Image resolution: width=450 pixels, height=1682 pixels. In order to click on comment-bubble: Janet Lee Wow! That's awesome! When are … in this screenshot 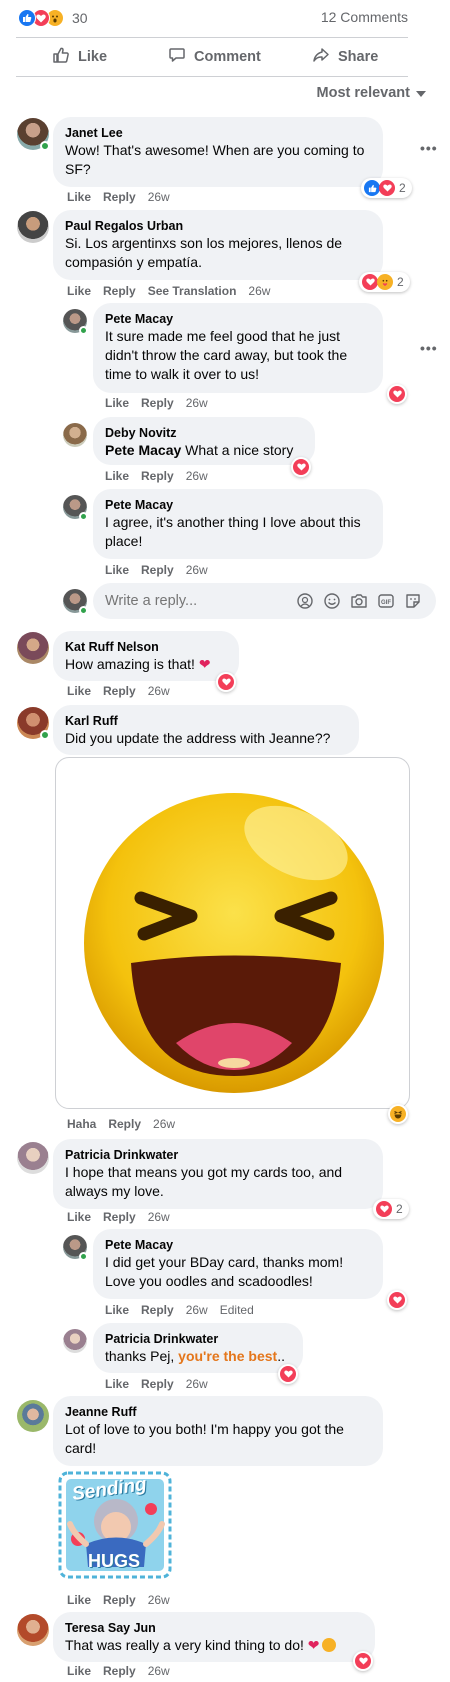, I will do `click(218, 152)`.